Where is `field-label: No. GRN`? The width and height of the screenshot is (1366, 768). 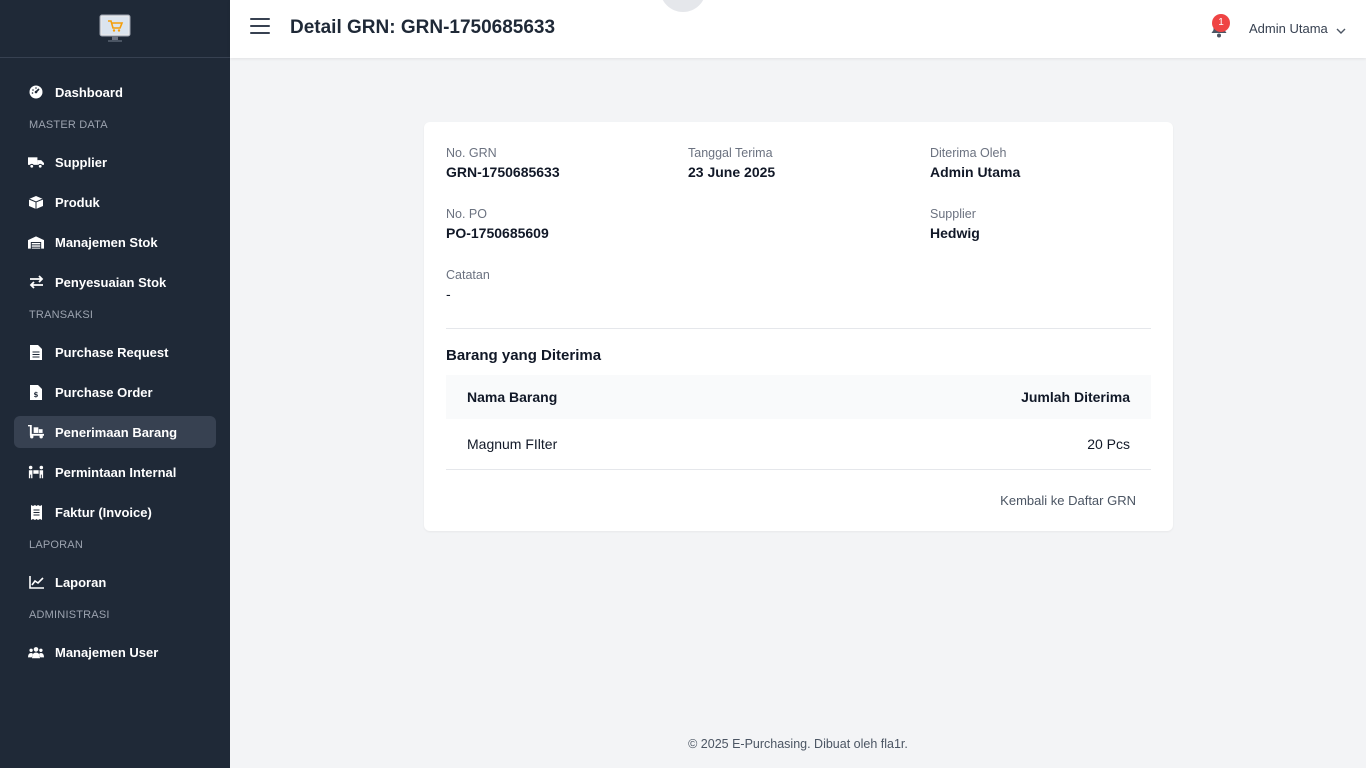 field-label: No. GRN is located at coordinates (471, 153).